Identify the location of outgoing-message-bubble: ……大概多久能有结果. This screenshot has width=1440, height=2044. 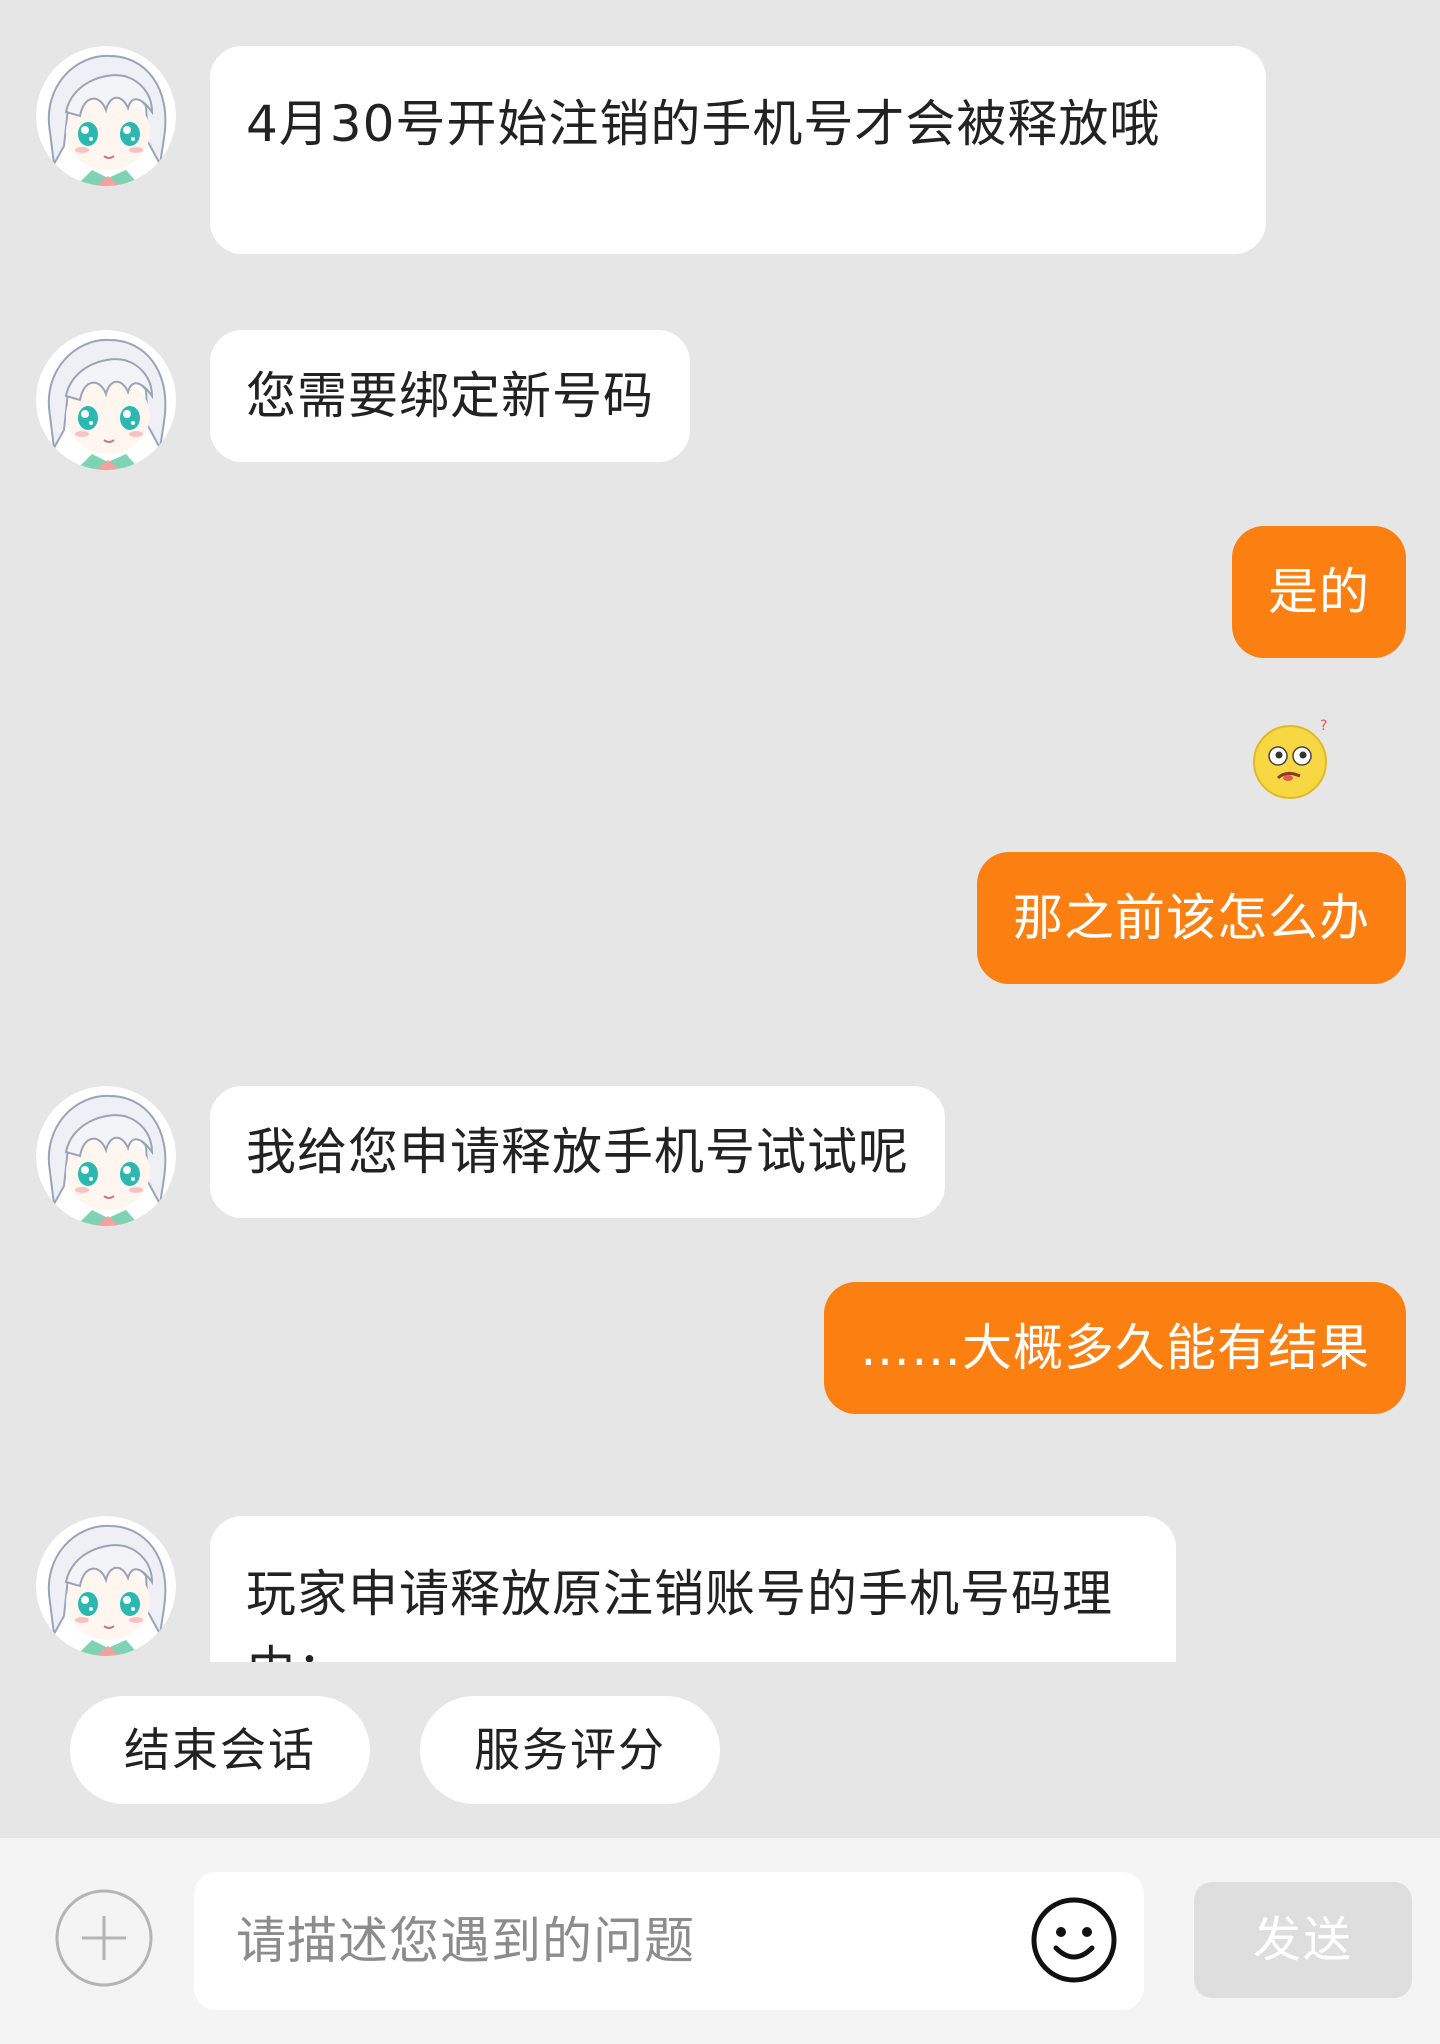
(1115, 1348).